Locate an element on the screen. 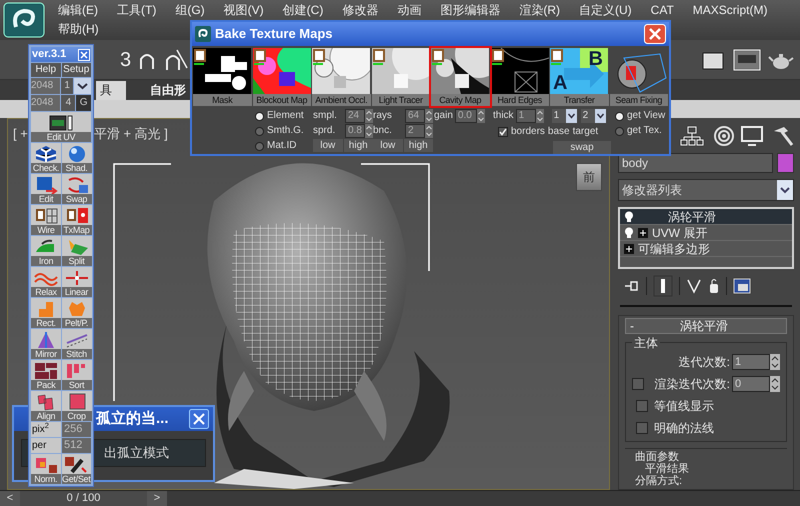 This screenshot has width=800, height=506. spinner-field: 24 is located at coordinates (355, 116).